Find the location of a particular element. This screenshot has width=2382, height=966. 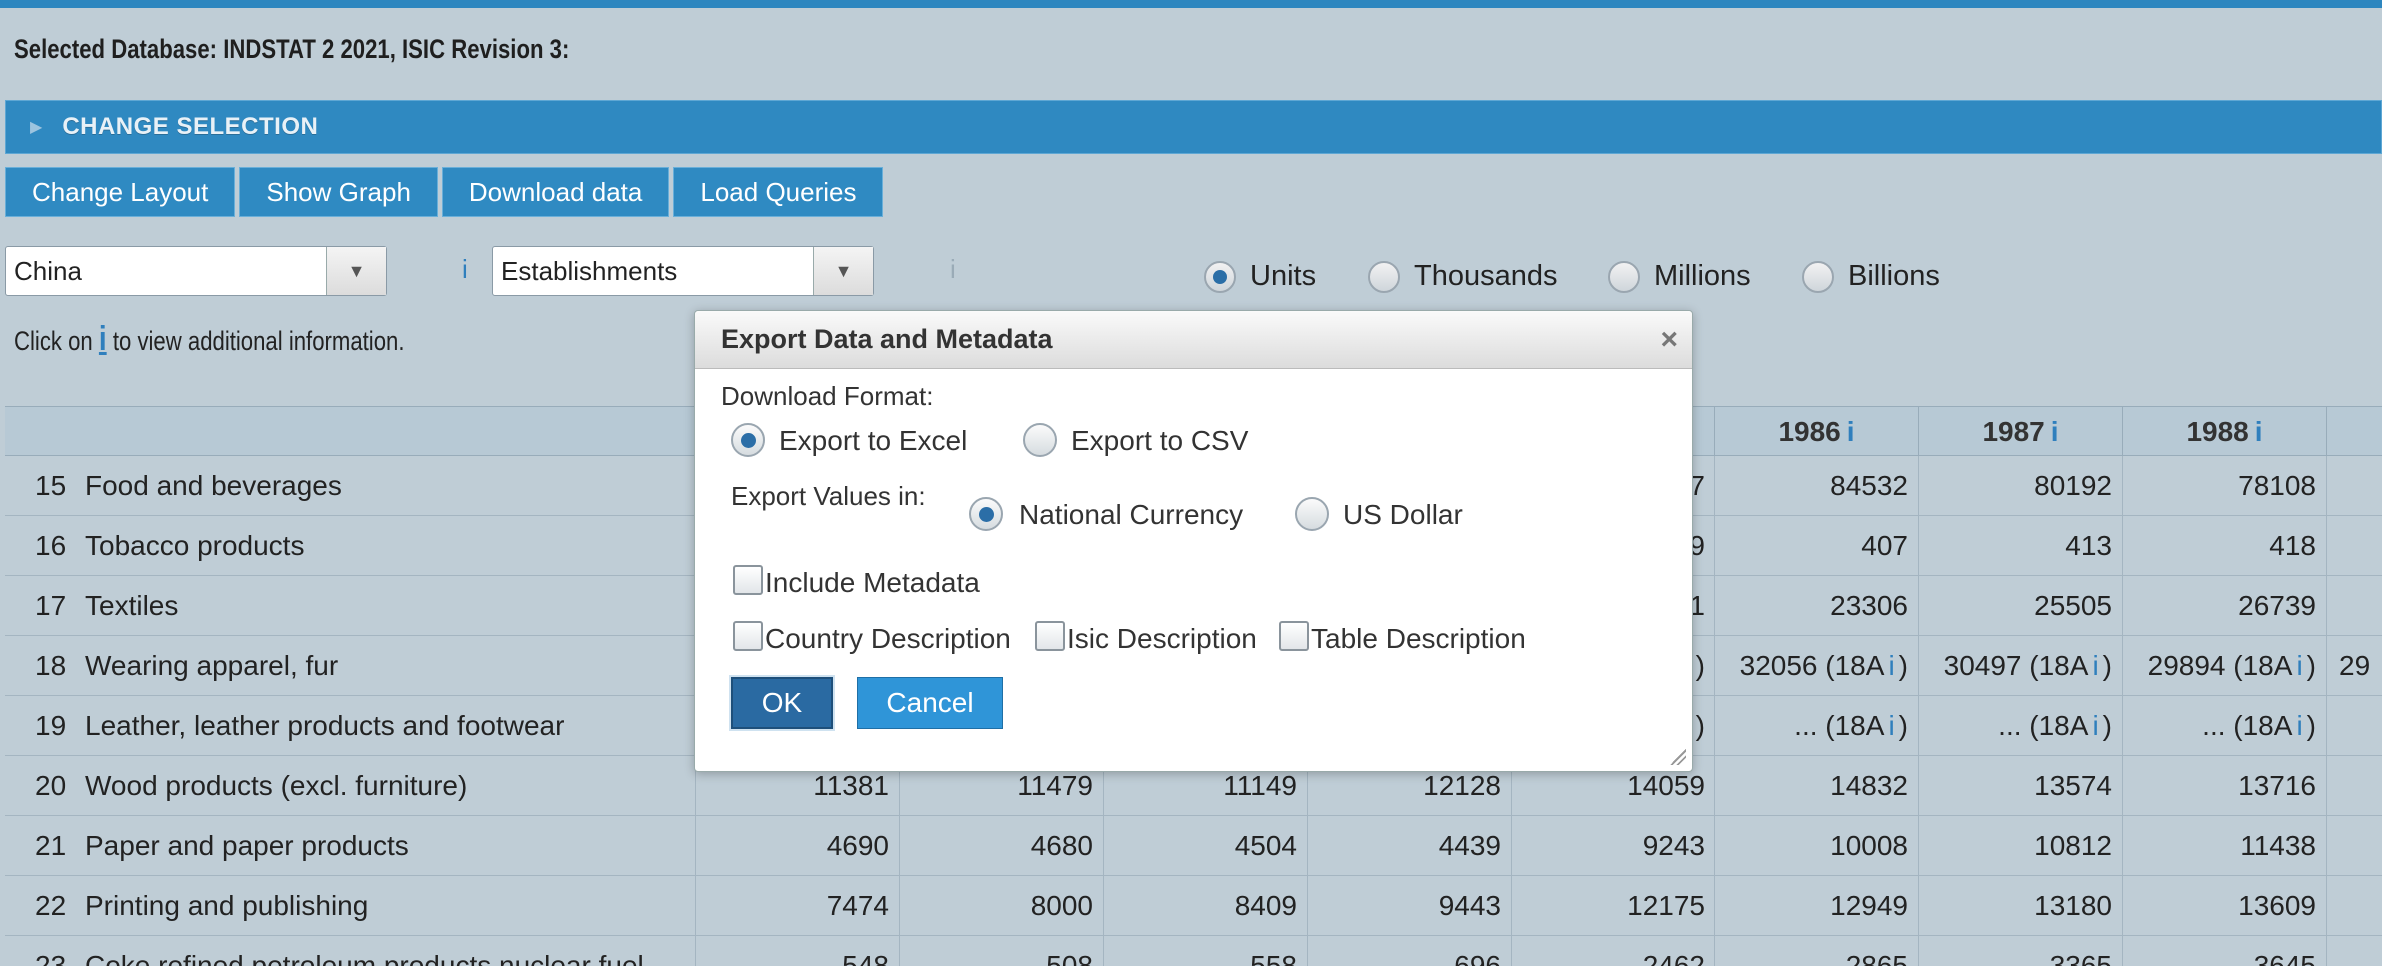

row-code: 16 is located at coordinates (51, 545).